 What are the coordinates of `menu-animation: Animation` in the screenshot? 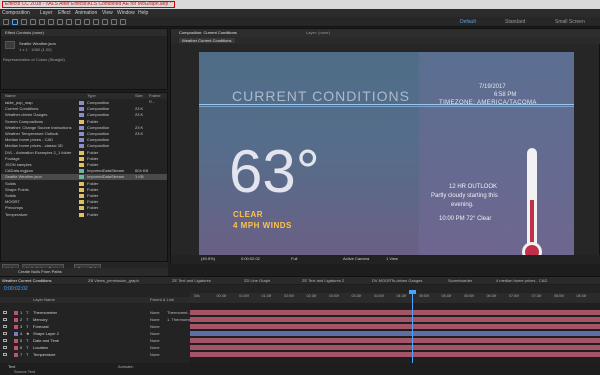 It's located at (86, 13).